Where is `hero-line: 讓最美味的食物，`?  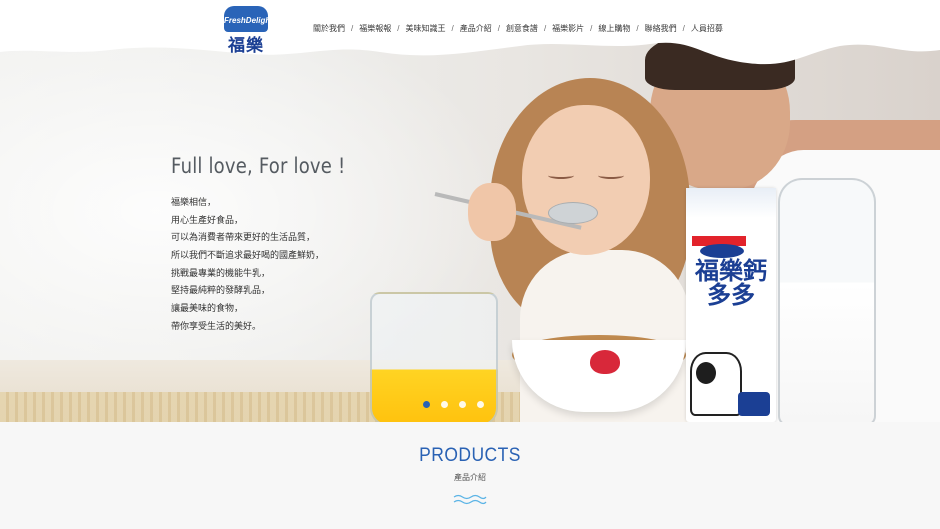 hero-line: 讓最美味的食物， is located at coordinates (207, 308).